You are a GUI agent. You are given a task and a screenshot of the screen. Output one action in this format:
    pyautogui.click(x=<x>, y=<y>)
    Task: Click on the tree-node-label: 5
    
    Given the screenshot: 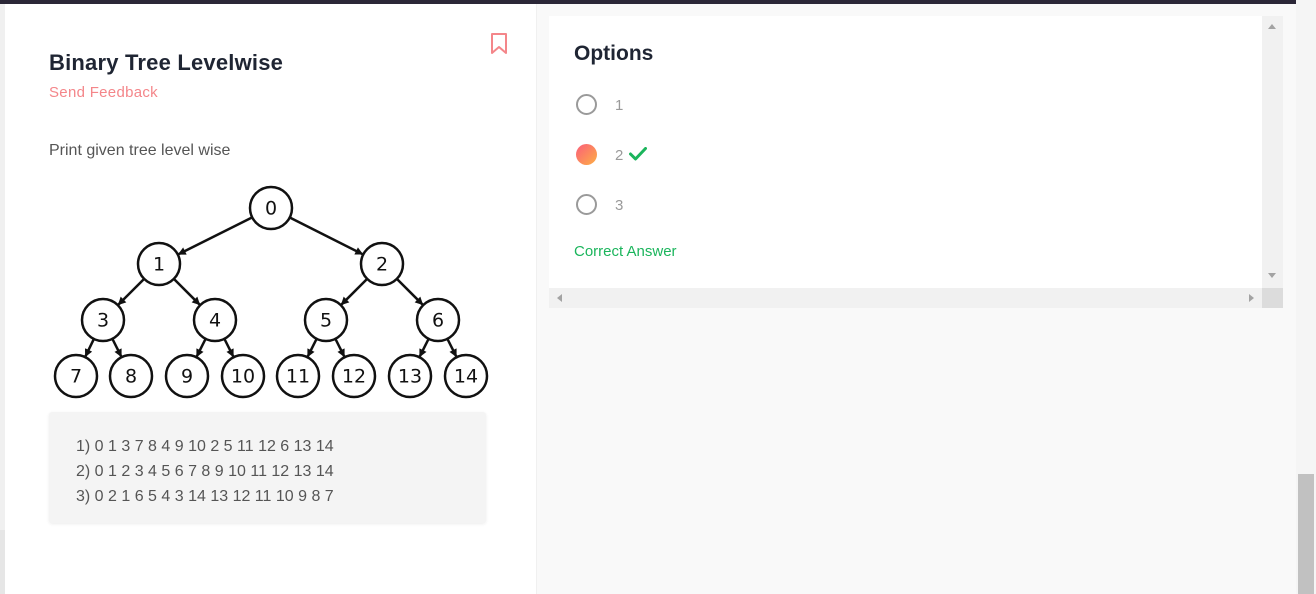 What is the action you would take?
    pyautogui.click(x=326, y=321)
    